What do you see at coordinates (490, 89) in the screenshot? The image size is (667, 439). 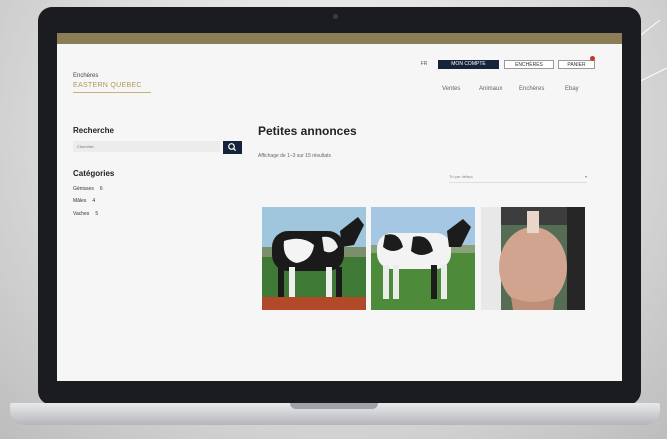 I see `nav-link-animaux: Animaux` at bounding box center [490, 89].